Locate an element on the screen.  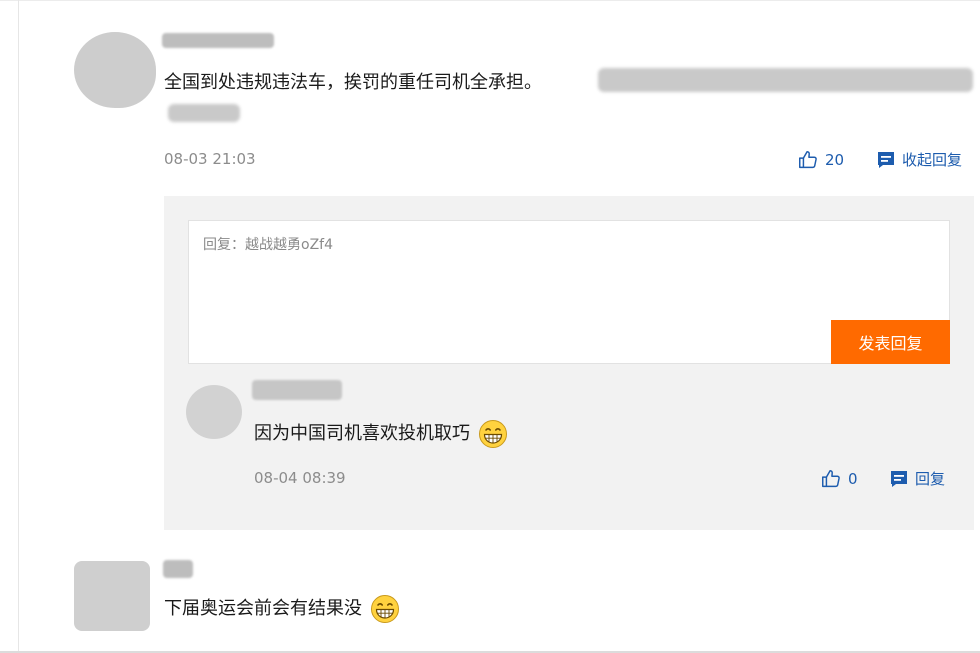
reply-timestamp: 08-04 08:39 is located at coordinates (300, 478).